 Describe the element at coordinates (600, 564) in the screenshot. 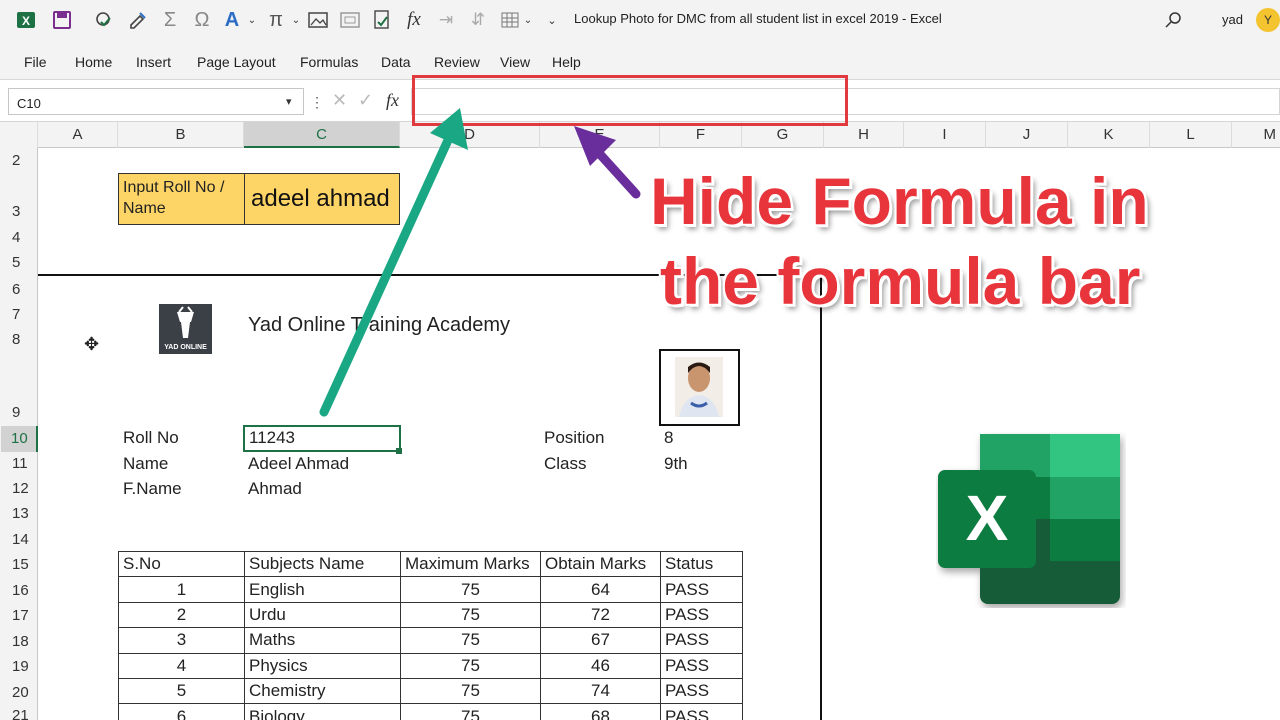

I see `table-header: Obtain Marks` at that location.